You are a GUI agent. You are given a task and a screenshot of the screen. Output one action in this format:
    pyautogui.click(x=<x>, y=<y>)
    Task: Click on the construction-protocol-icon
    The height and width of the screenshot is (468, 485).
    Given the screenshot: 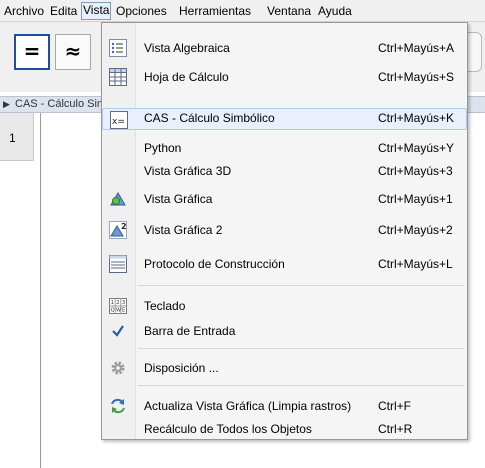 What is the action you would take?
    pyautogui.click(x=118, y=264)
    